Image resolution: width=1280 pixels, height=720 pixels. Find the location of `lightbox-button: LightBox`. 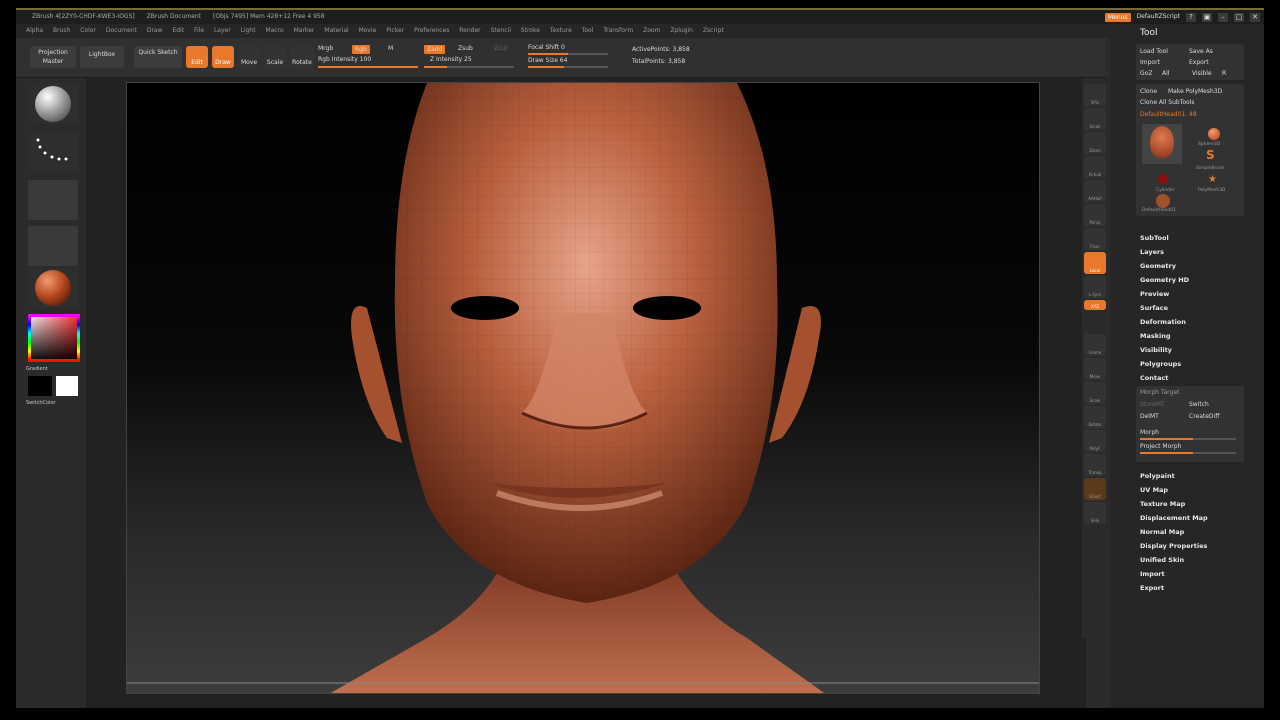

lightbox-button: LightBox is located at coordinates (102, 57).